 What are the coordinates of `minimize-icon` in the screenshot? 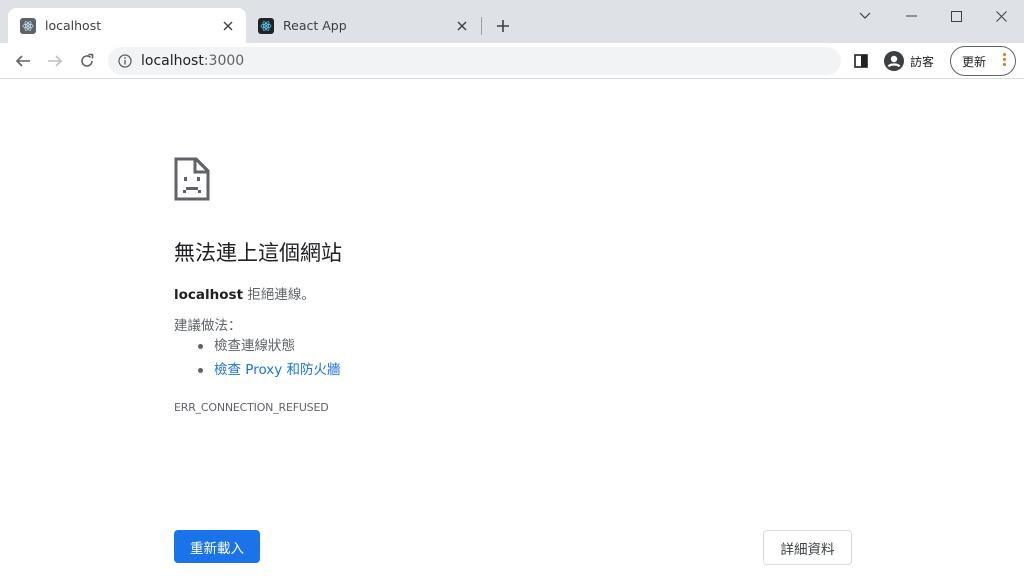 It's located at (911, 16).